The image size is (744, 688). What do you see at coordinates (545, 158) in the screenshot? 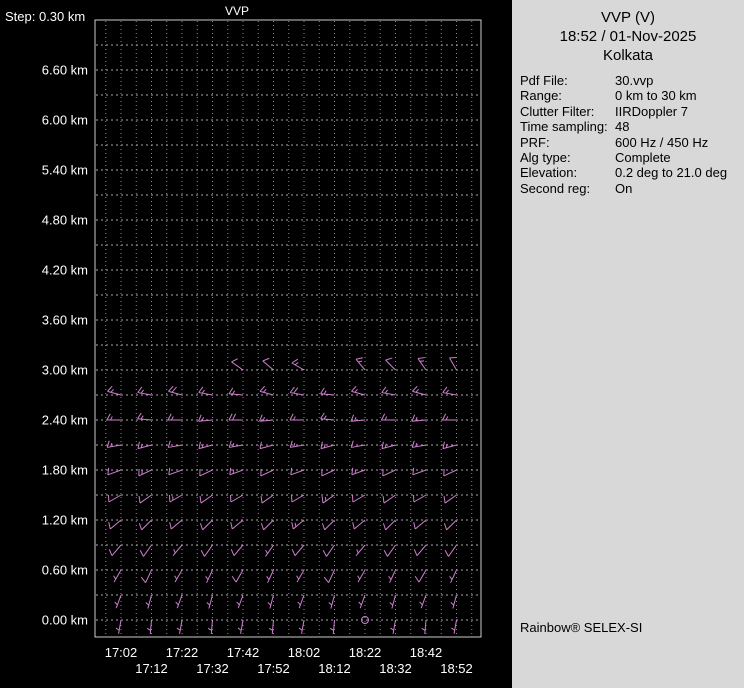
I see `field-label: Alg type:` at bounding box center [545, 158].